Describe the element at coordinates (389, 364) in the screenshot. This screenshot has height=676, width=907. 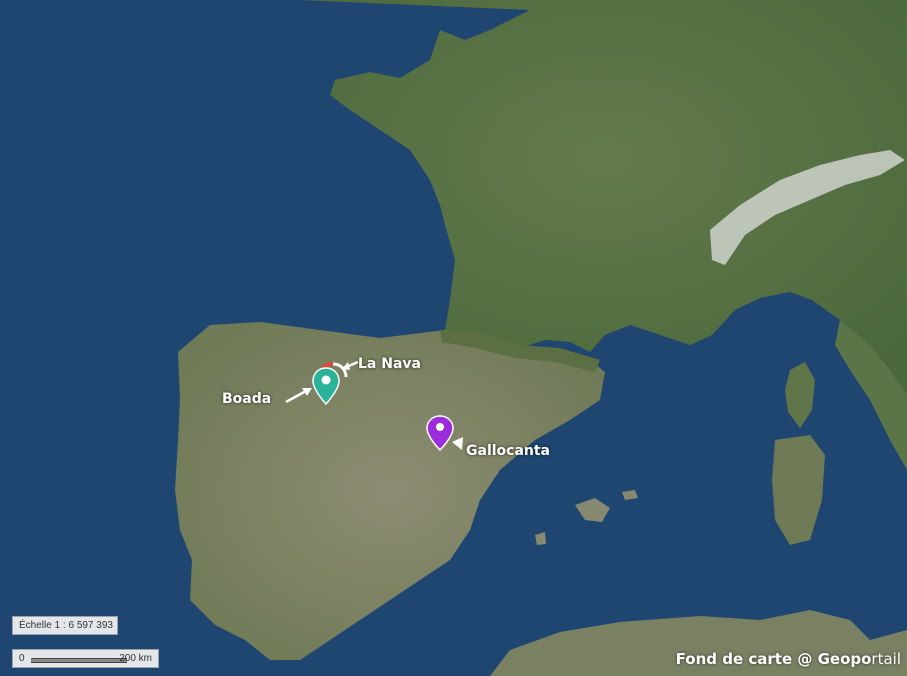
I see `label-la-nava: La Nava` at that location.